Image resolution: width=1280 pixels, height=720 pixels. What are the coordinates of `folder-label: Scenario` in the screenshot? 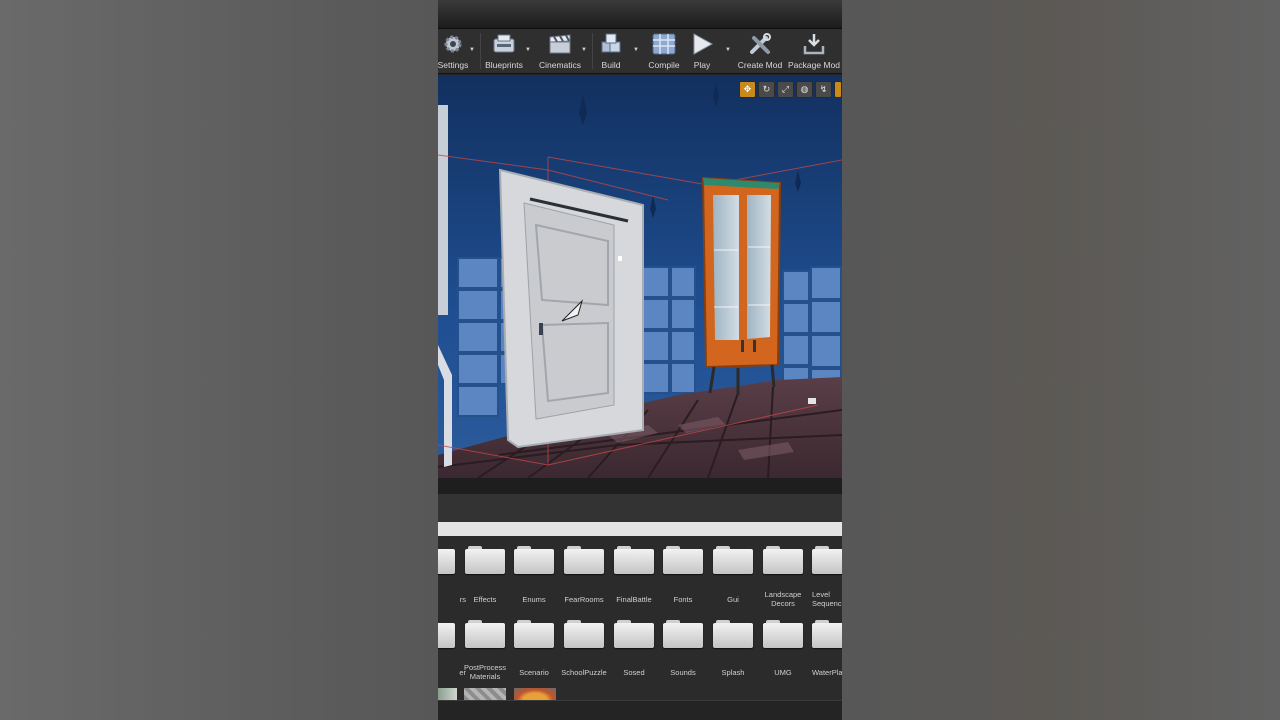 It's located at (534, 672).